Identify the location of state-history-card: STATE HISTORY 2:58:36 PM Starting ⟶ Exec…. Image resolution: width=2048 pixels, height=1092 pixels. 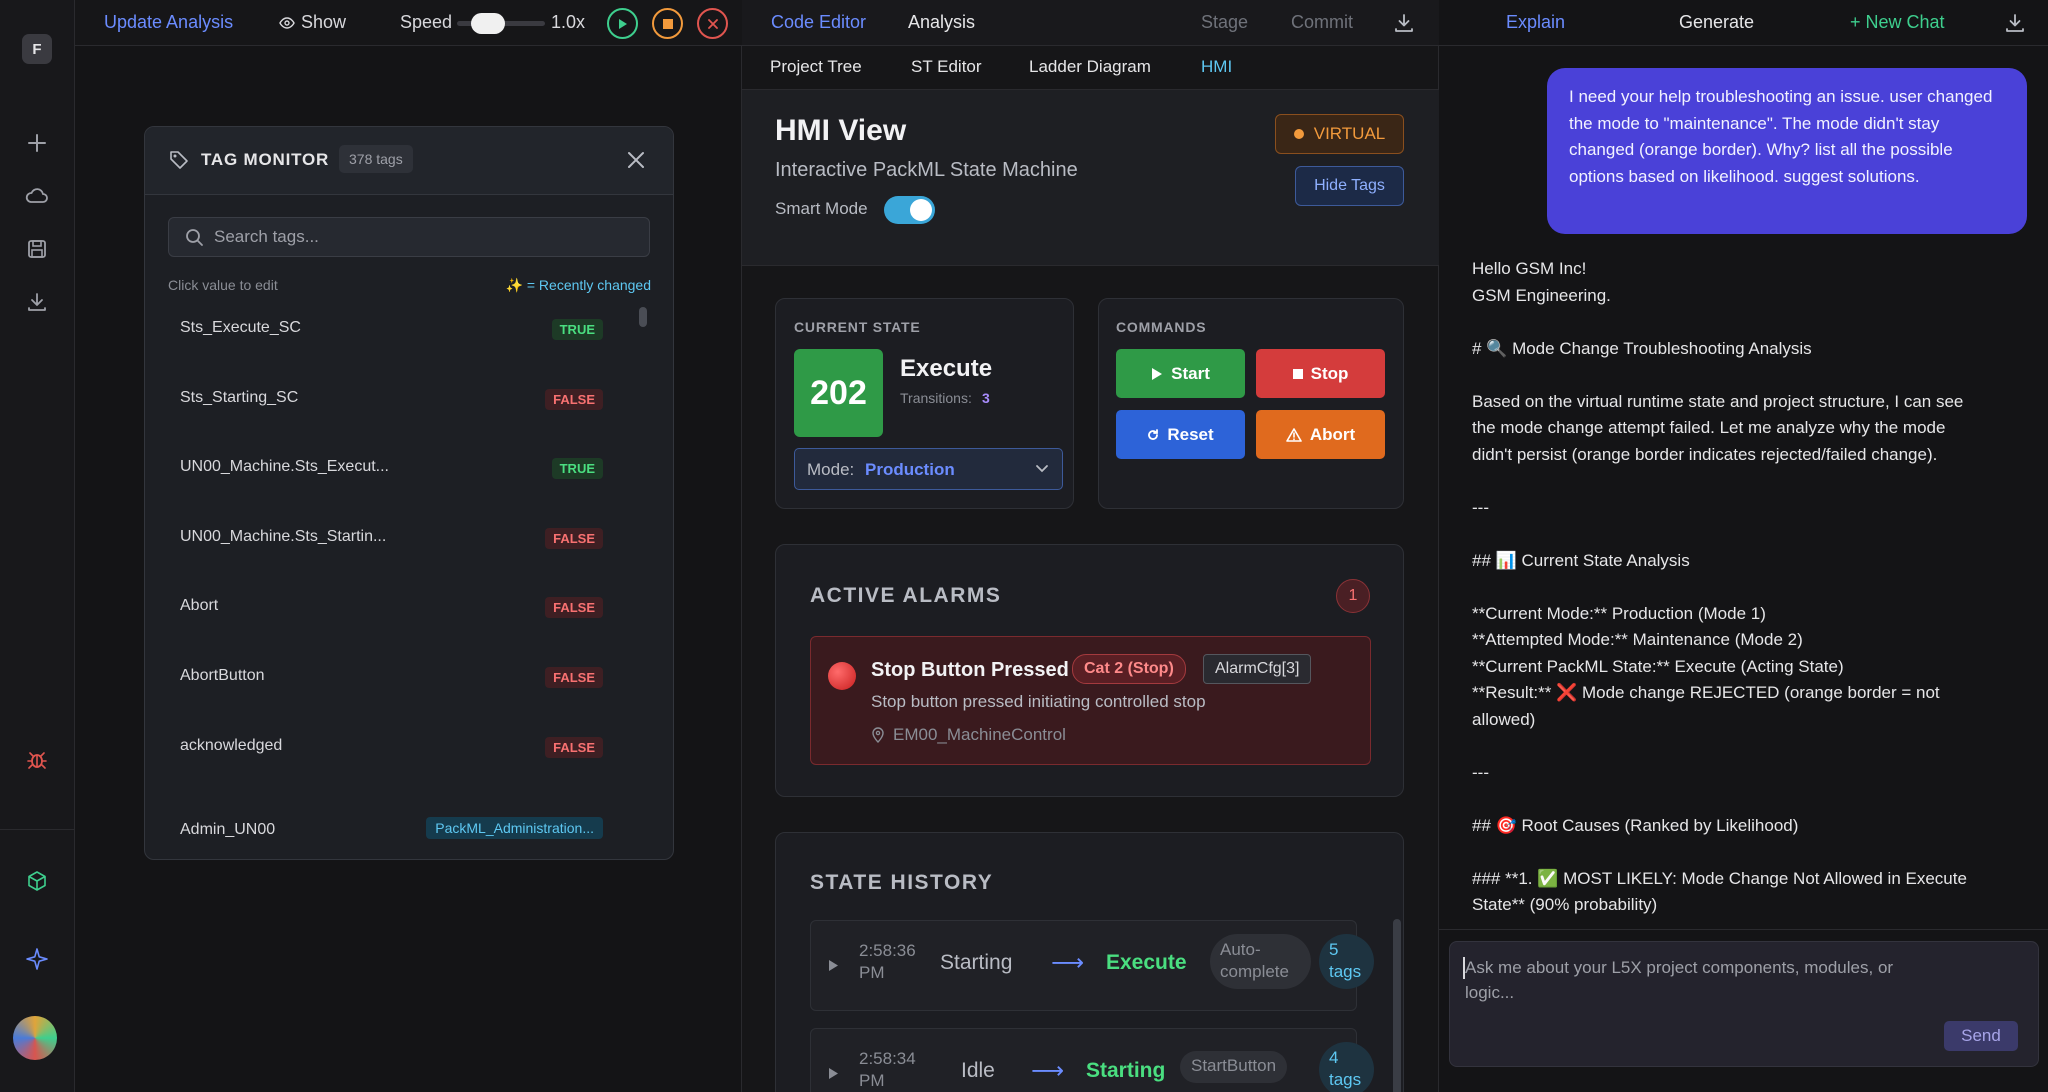
(1089, 962).